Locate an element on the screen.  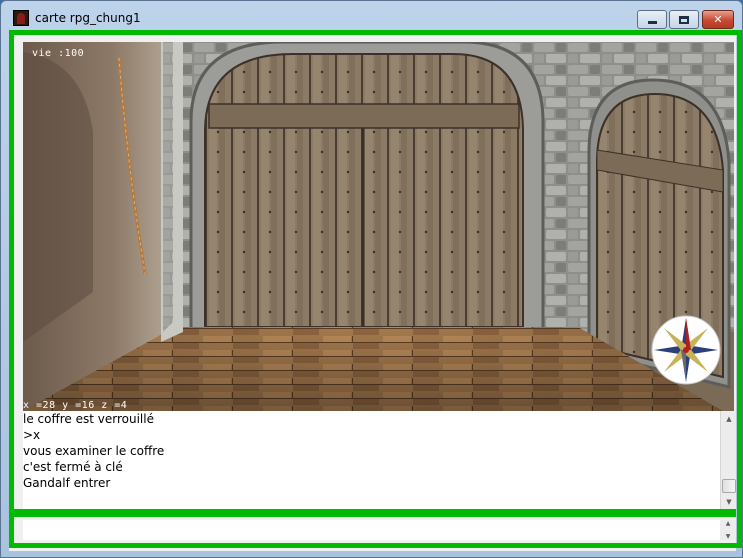
minimize-icon is located at coordinates (652, 22).